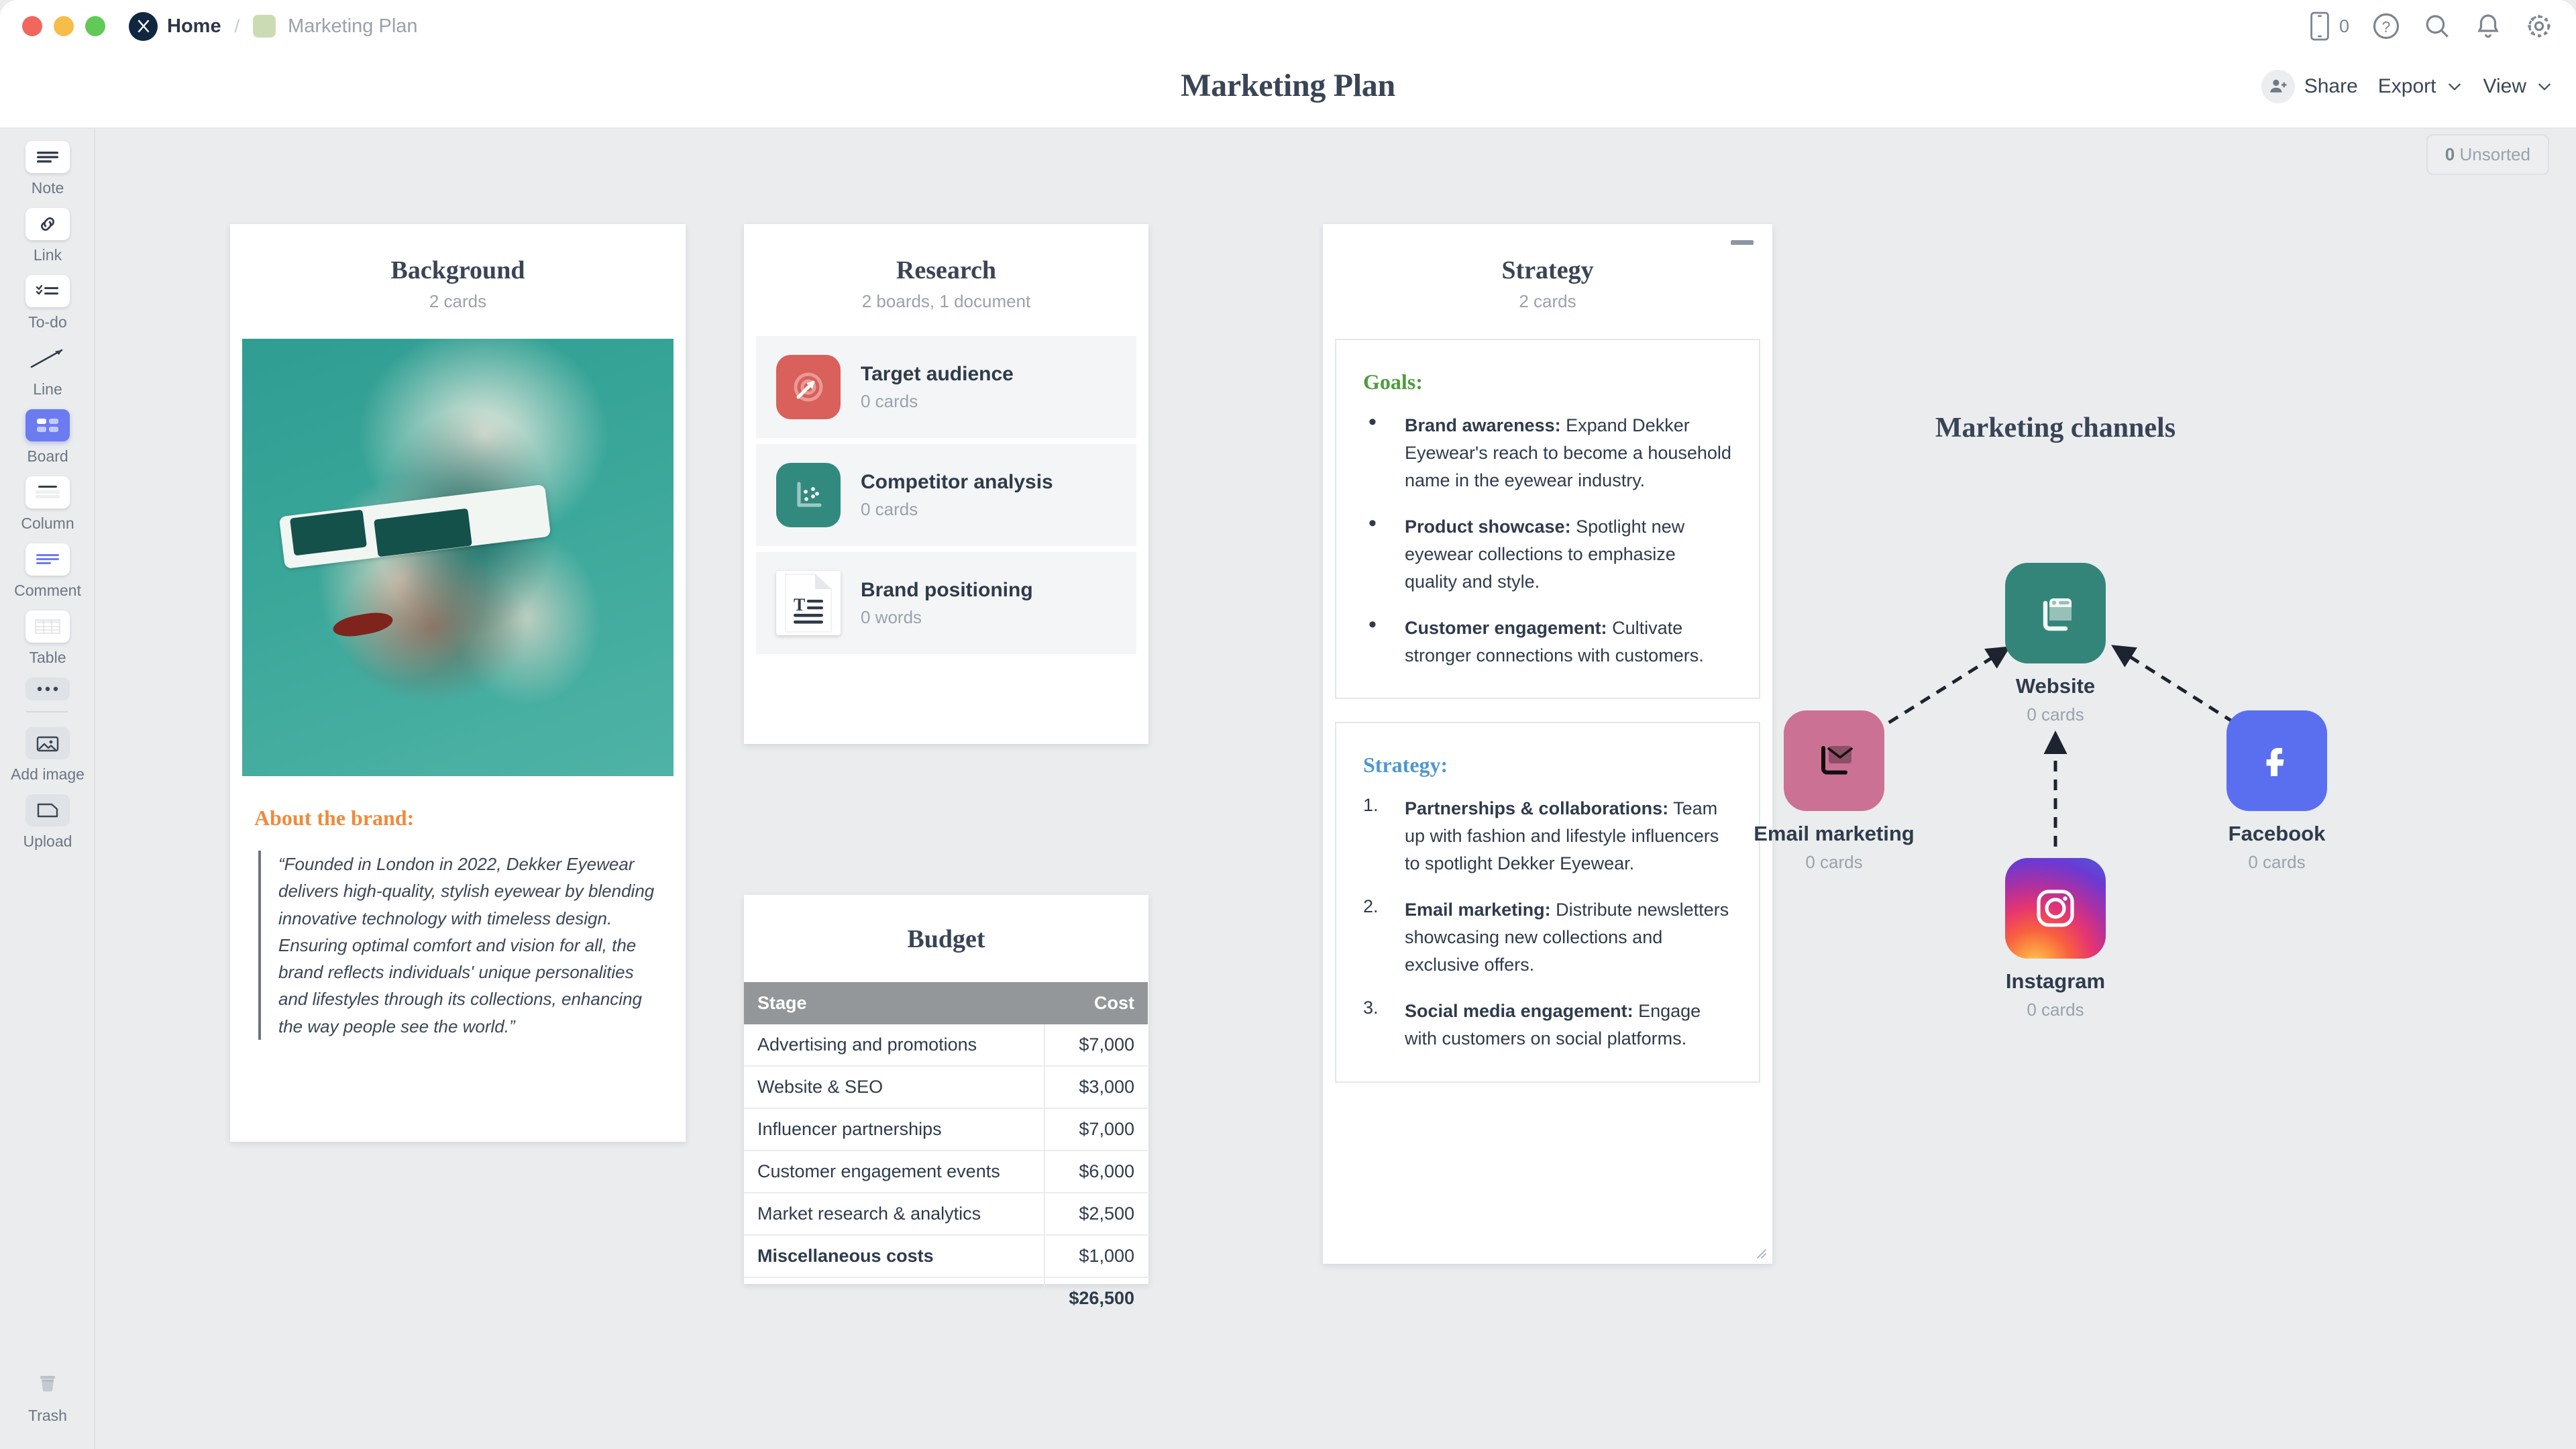  I want to click on column-icon, so click(47, 492).